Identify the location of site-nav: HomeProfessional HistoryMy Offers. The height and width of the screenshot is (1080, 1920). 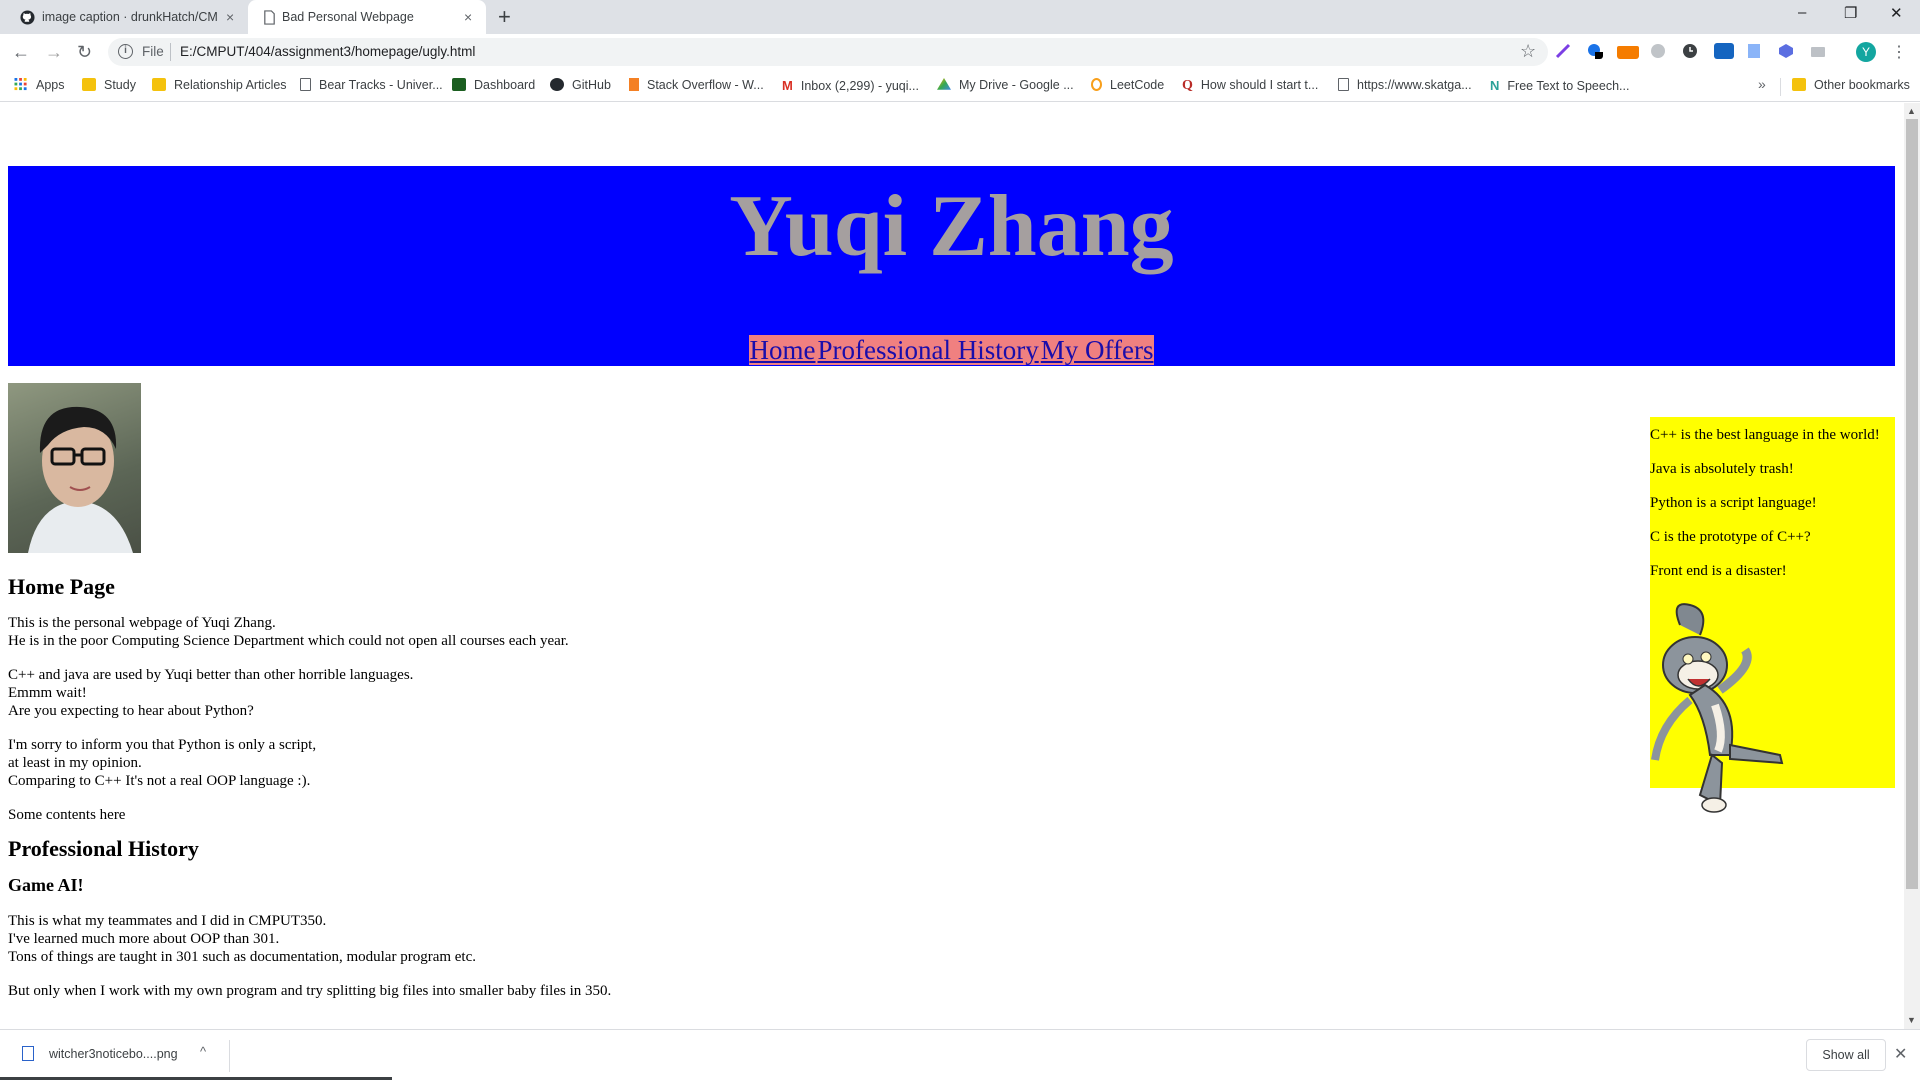
(951, 350).